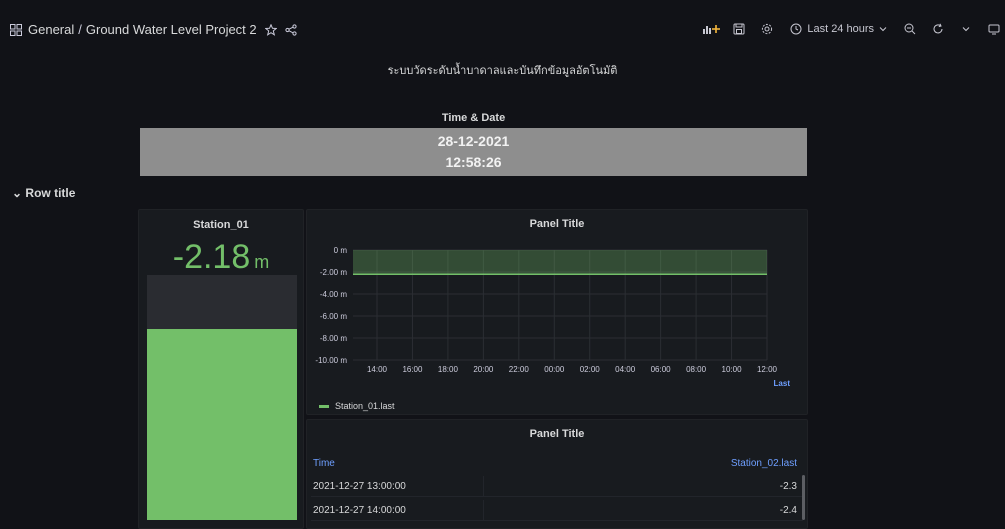 The width and height of the screenshot is (1005, 529). I want to click on refresh-icon, so click(938, 28).